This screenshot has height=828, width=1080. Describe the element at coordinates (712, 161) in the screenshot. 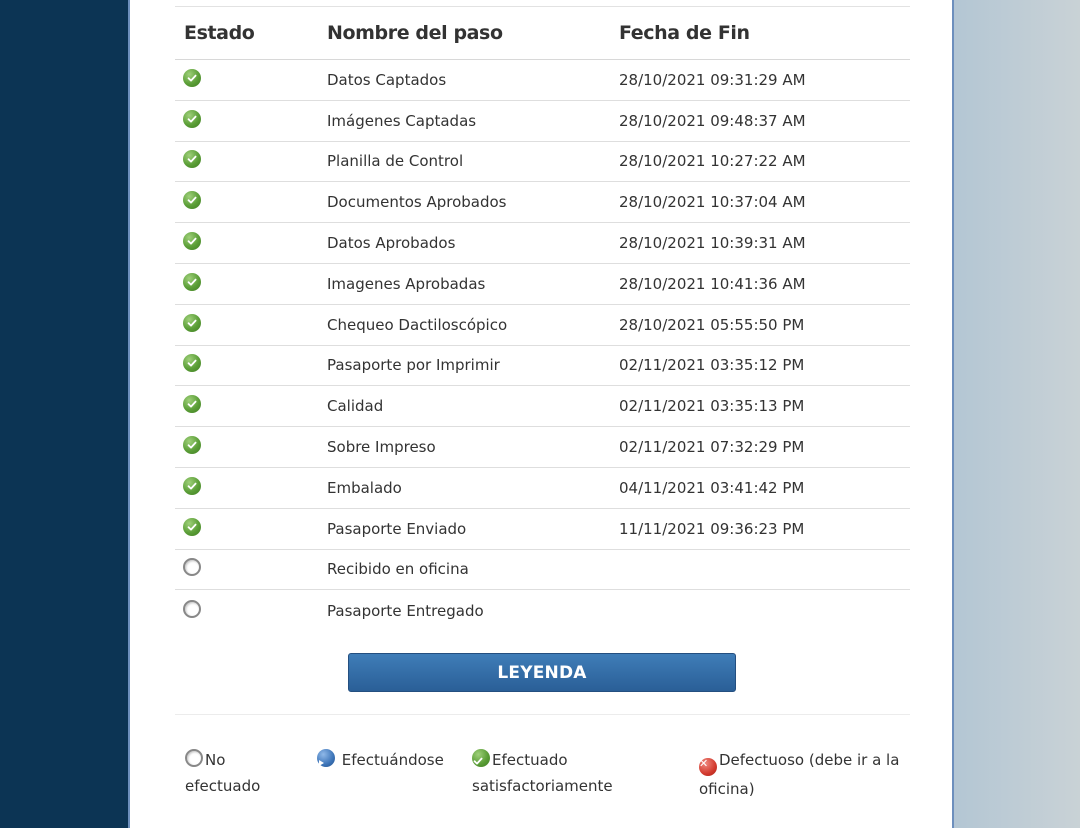

I see `row-end-date: 28/10/2021 10:27:22 AM` at that location.